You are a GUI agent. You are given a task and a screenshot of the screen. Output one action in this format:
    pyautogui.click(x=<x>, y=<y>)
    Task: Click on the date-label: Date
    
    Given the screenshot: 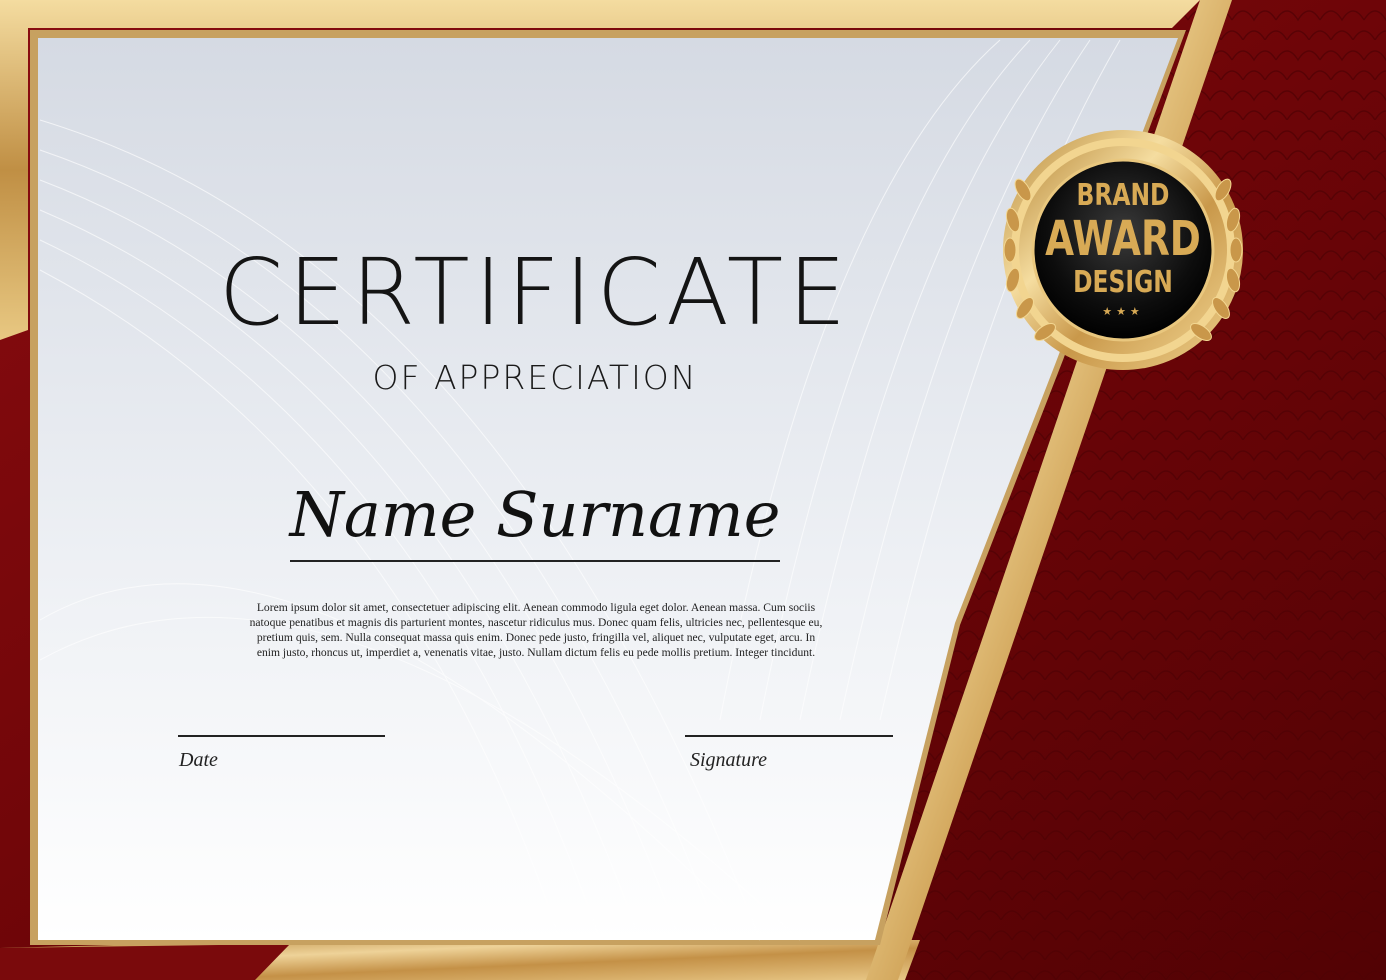 What is the action you would take?
    pyautogui.click(x=198, y=760)
    